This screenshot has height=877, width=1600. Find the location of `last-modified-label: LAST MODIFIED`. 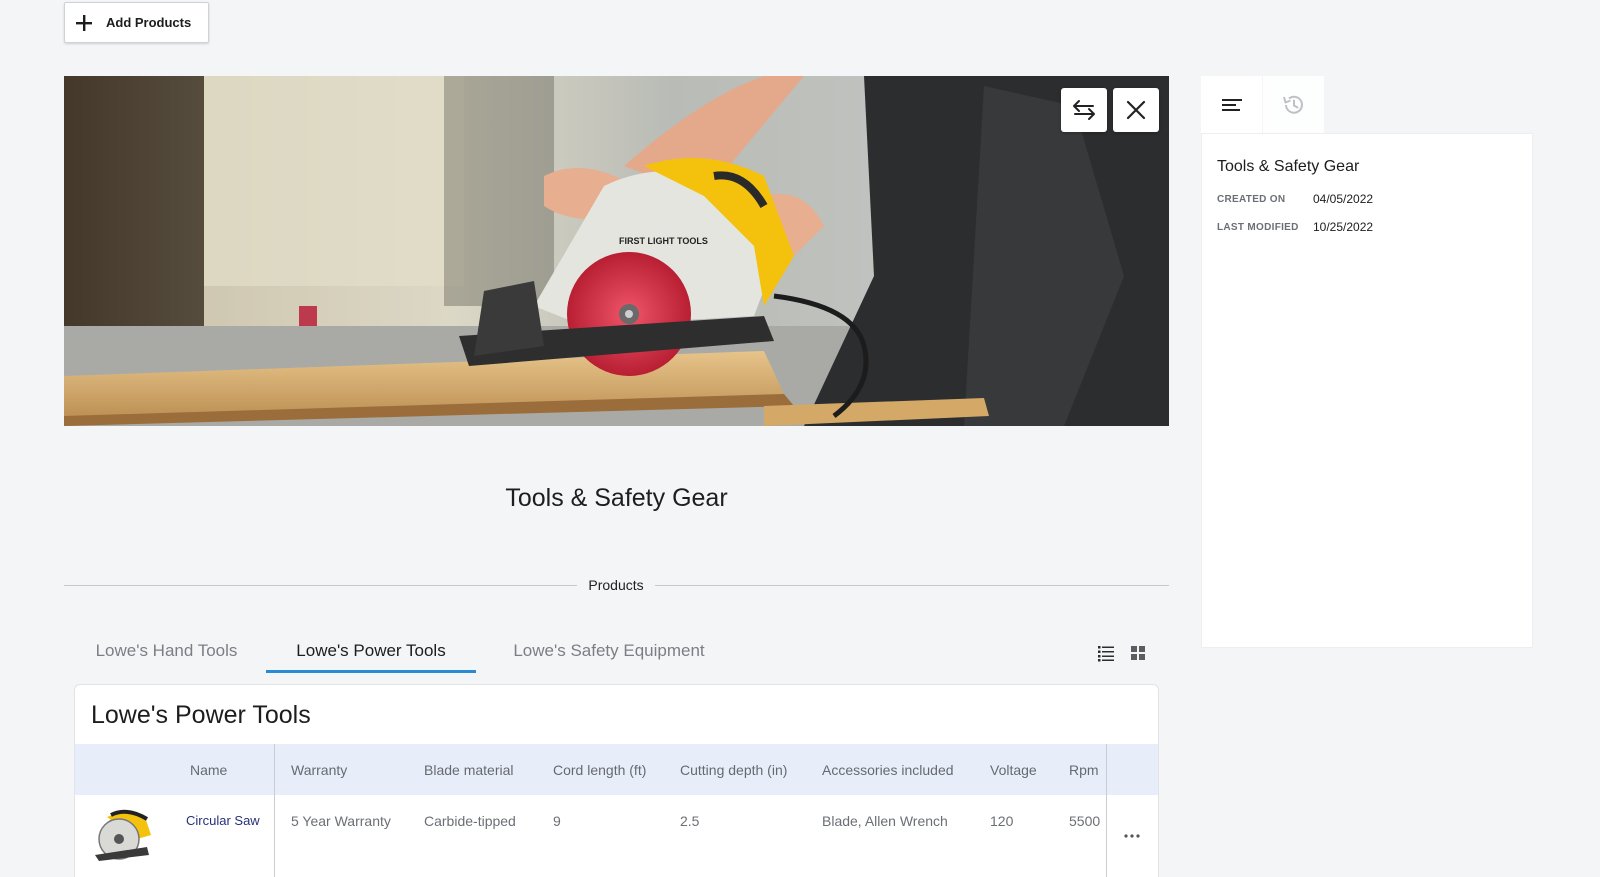

last-modified-label: LAST MODIFIED is located at coordinates (1258, 227).